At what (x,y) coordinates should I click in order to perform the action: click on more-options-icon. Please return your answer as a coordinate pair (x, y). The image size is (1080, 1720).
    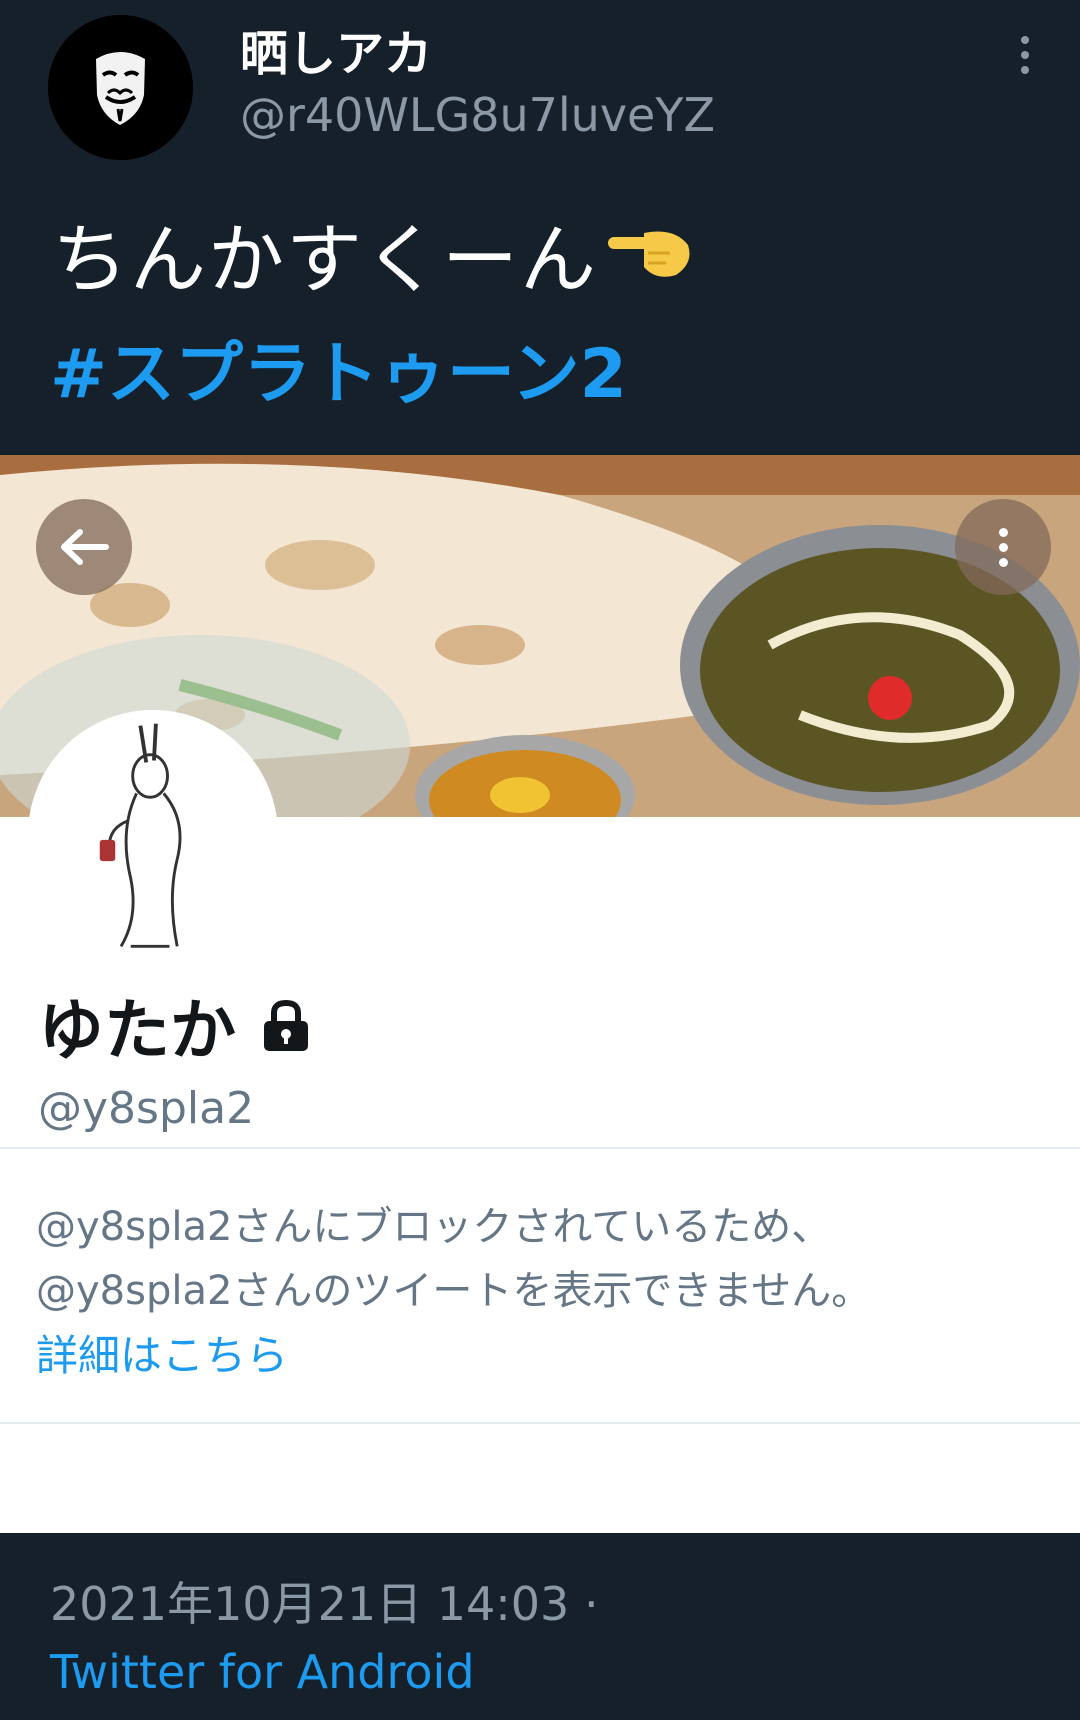
    Looking at the image, I should click on (1025, 55).